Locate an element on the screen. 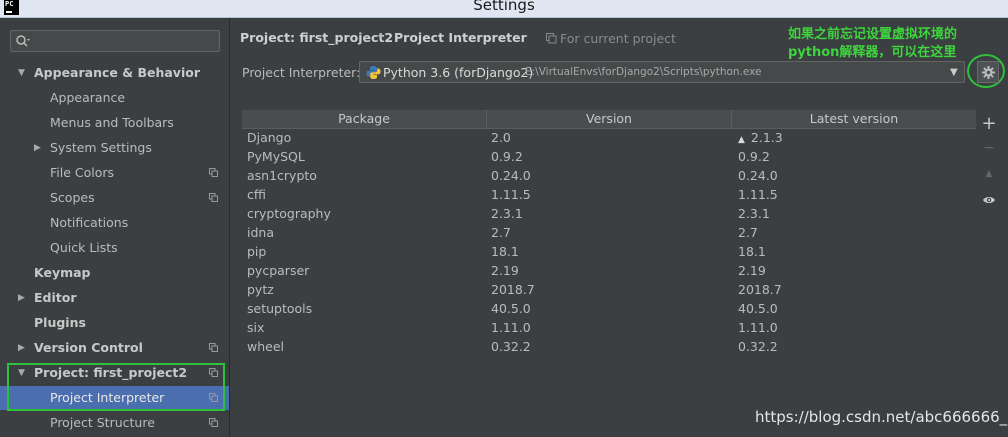 The height and width of the screenshot is (437, 1008). plus-icon: + is located at coordinates (989, 123).